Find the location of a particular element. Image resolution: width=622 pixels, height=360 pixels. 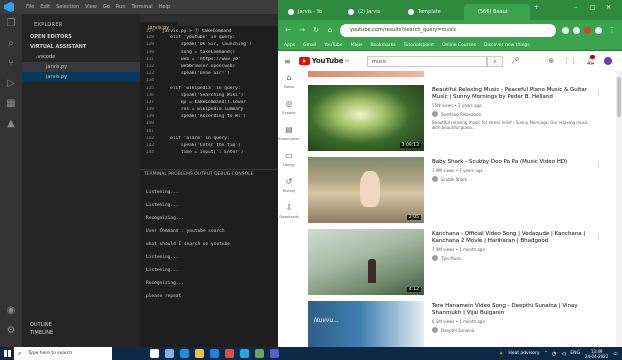

volume-icon: ◁ is located at coordinates (563, 354).